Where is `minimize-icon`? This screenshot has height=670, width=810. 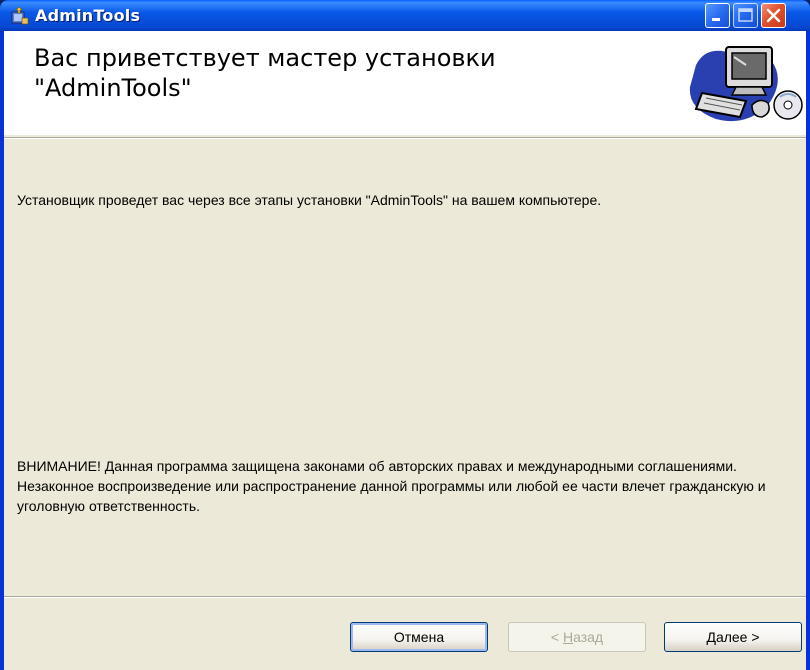
minimize-icon is located at coordinates (716, 19).